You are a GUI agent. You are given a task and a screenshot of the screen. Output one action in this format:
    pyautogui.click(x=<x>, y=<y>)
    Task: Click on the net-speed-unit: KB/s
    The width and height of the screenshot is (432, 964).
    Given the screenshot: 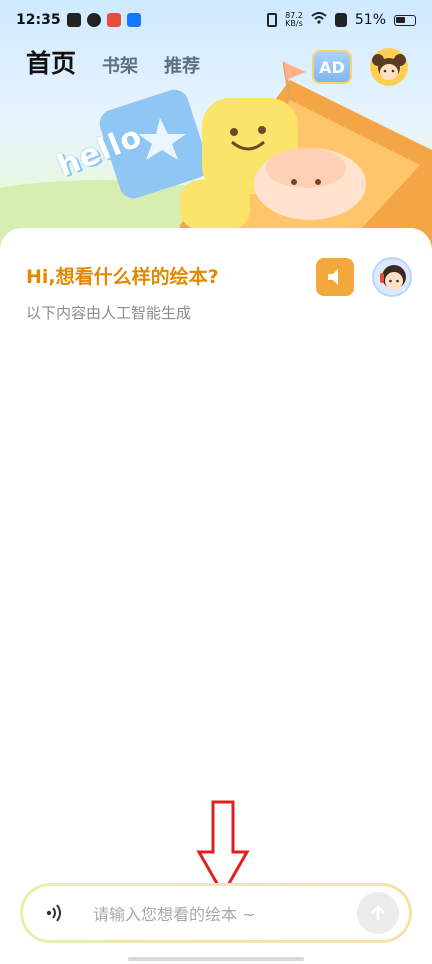 What is the action you would take?
    pyautogui.click(x=294, y=23)
    